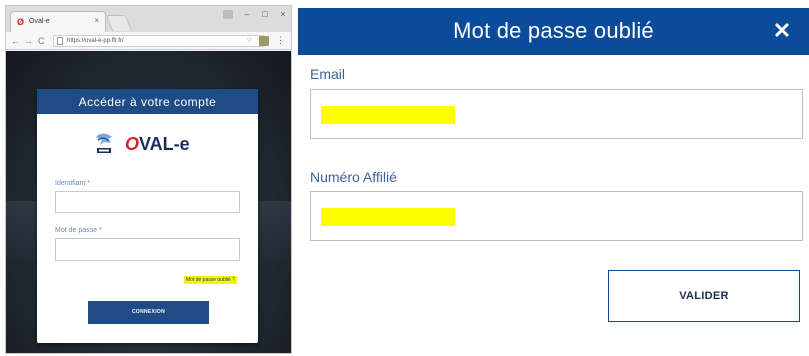  What do you see at coordinates (78, 230) in the screenshot?
I see `password-label: Mot de passe *` at bounding box center [78, 230].